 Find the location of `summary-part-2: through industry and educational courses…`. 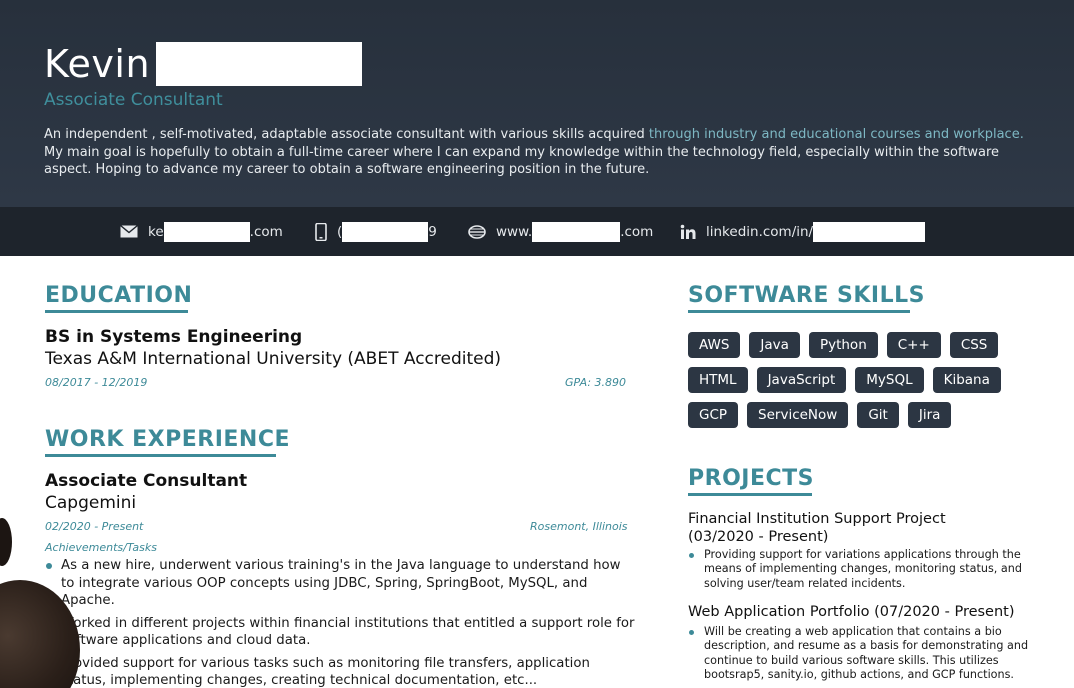

summary-part-2: through industry and educational courses… is located at coordinates (834, 134).